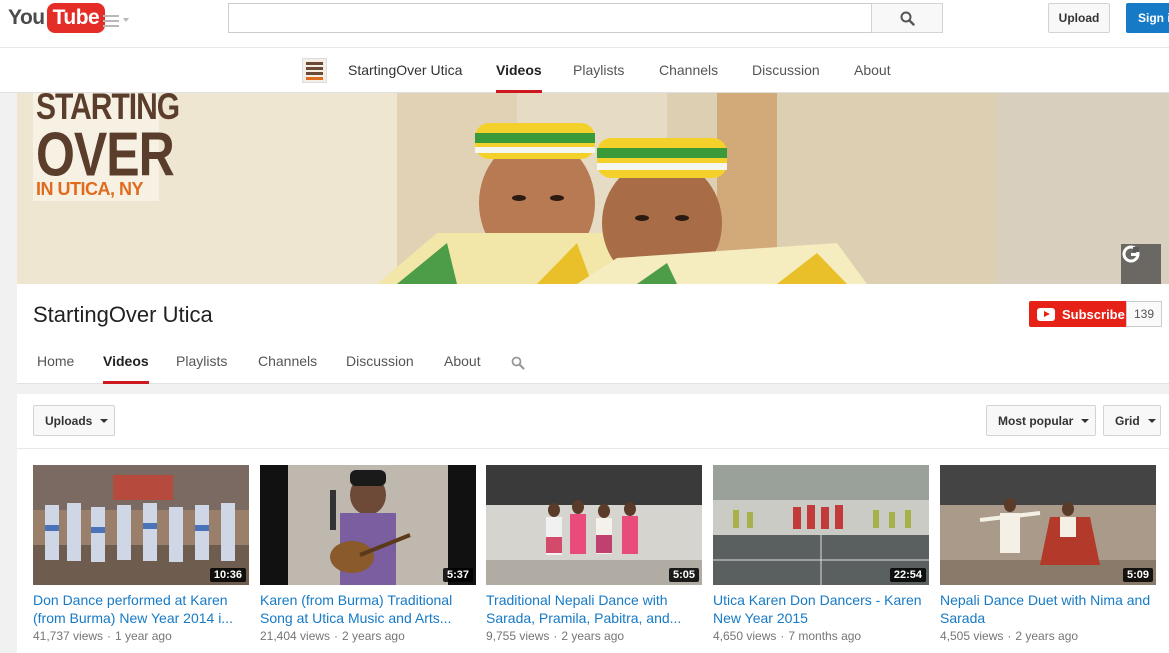 The image size is (1169, 653). What do you see at coordinates (745, 636) in the screenshot?
I see `video-views: 4,650 views` at bounding box center [745, 636].